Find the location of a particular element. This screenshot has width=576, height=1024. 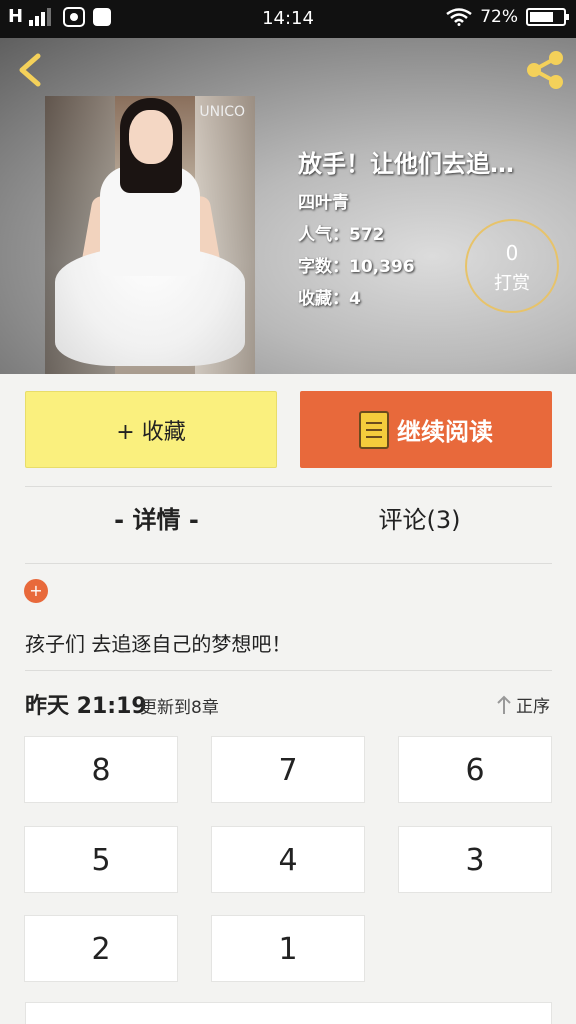

book-author: 四叶青 is located at coordinates (323, 200).